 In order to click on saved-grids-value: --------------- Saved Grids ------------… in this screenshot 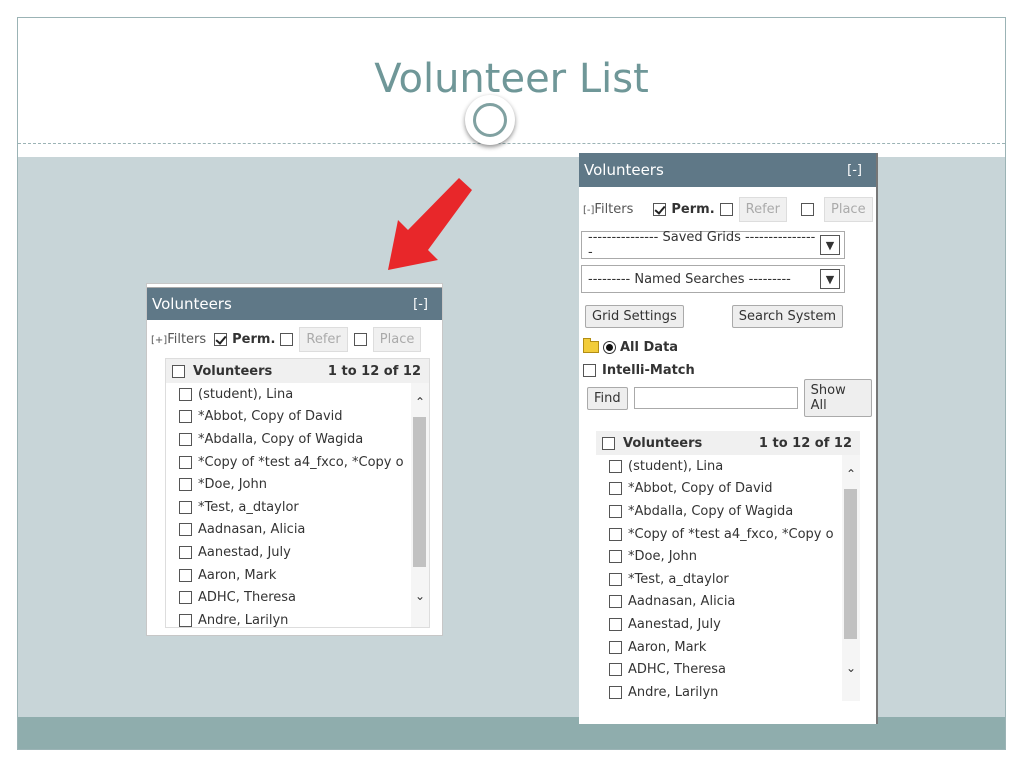, I will do `click(702, 245)`.